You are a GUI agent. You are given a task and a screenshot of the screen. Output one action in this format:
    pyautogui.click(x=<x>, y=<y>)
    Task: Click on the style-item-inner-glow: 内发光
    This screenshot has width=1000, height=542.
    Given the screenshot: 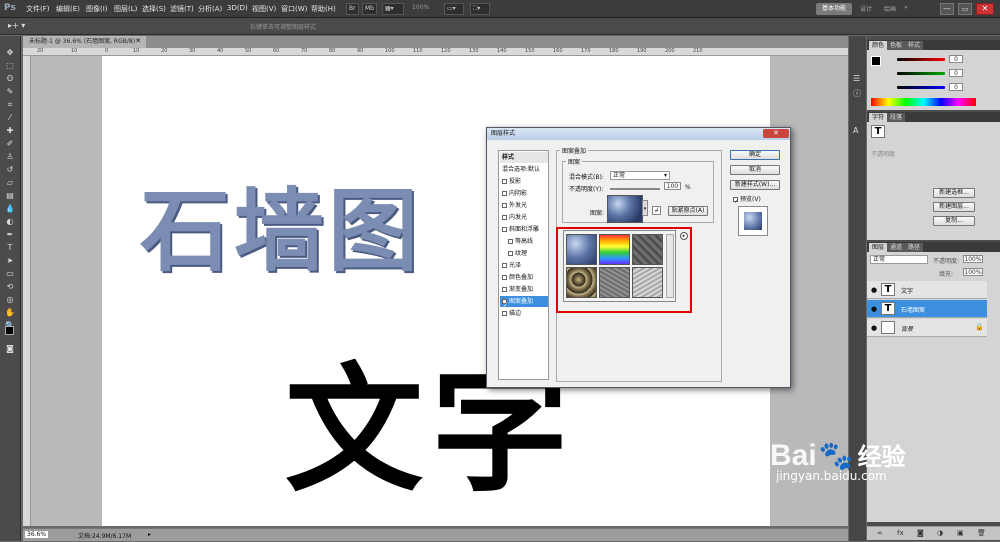 What is the action you would take?
    pyautogui.click(x=524, y=217)
    